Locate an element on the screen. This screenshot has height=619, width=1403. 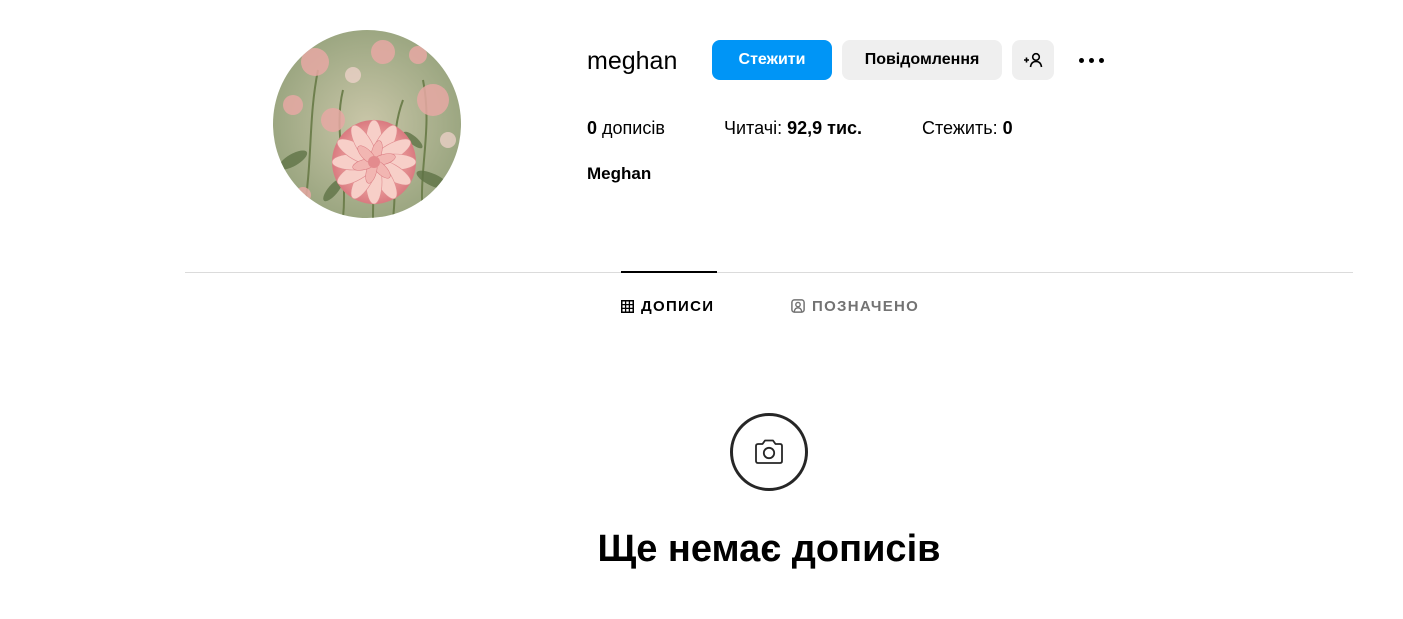
tabs-divider is located at coordinates (769, 272).